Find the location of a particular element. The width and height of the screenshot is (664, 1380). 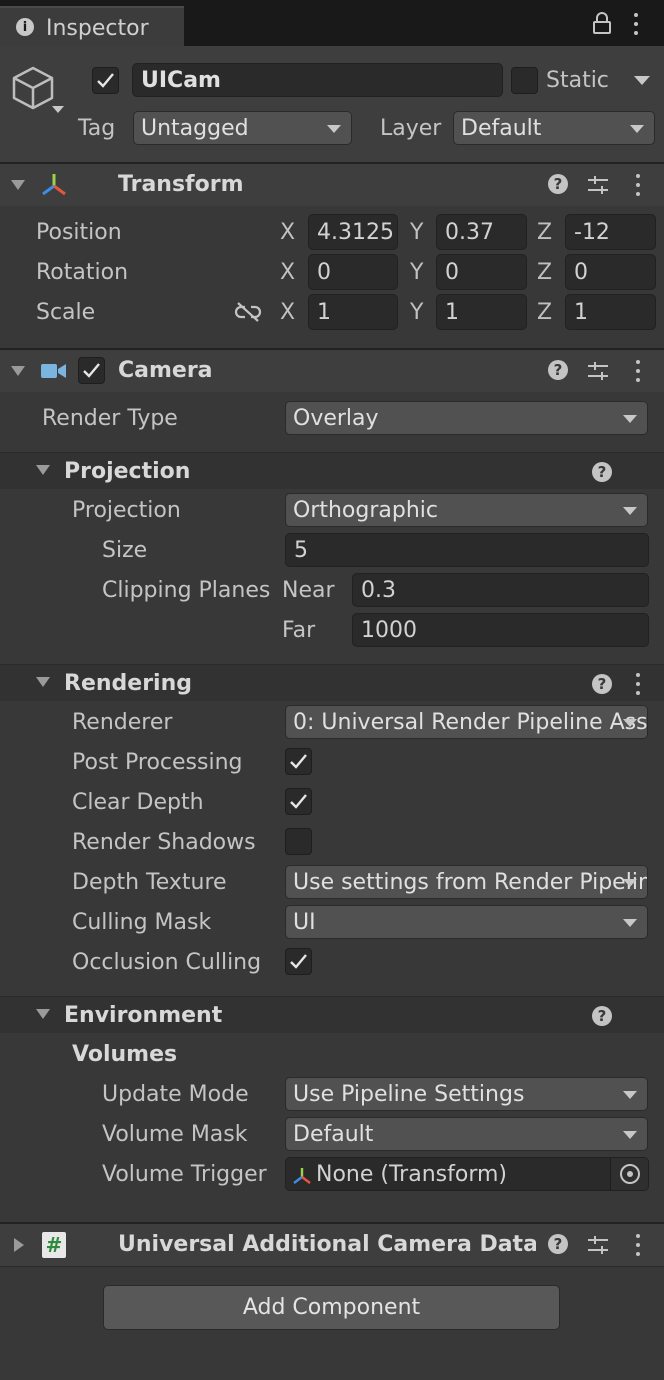

object-picker-button is located at coordinates (629, 1174).